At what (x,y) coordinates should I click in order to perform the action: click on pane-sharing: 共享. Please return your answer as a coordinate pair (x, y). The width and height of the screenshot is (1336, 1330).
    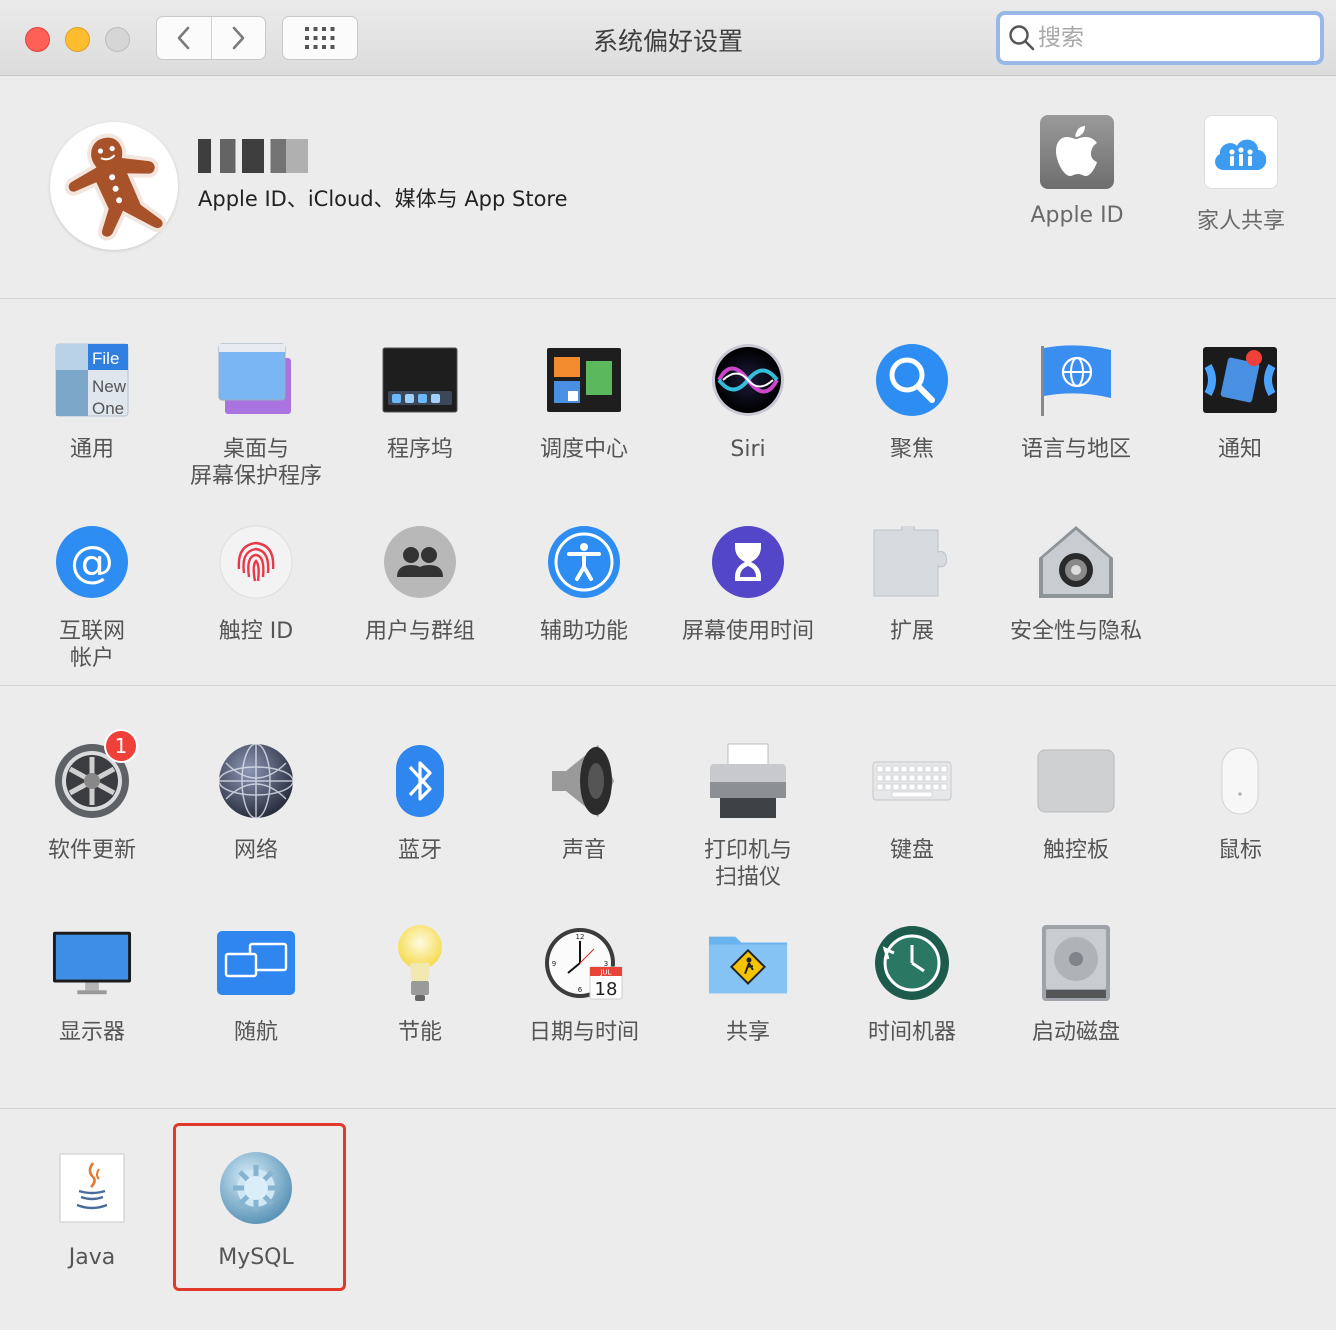
    Looking at the image, I should click on (748, 984).